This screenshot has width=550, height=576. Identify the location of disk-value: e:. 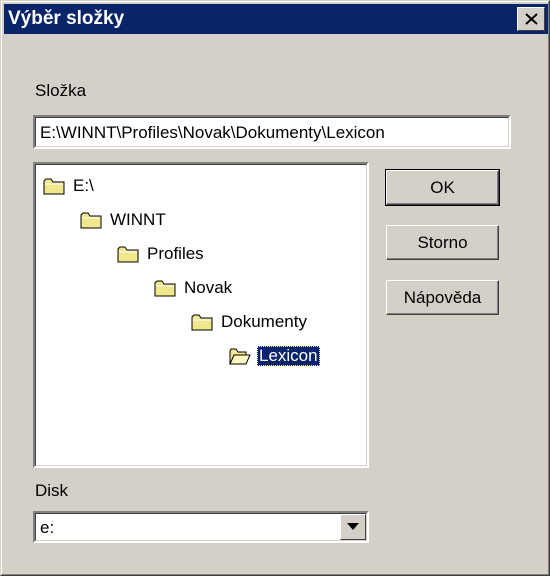
(47, 527).